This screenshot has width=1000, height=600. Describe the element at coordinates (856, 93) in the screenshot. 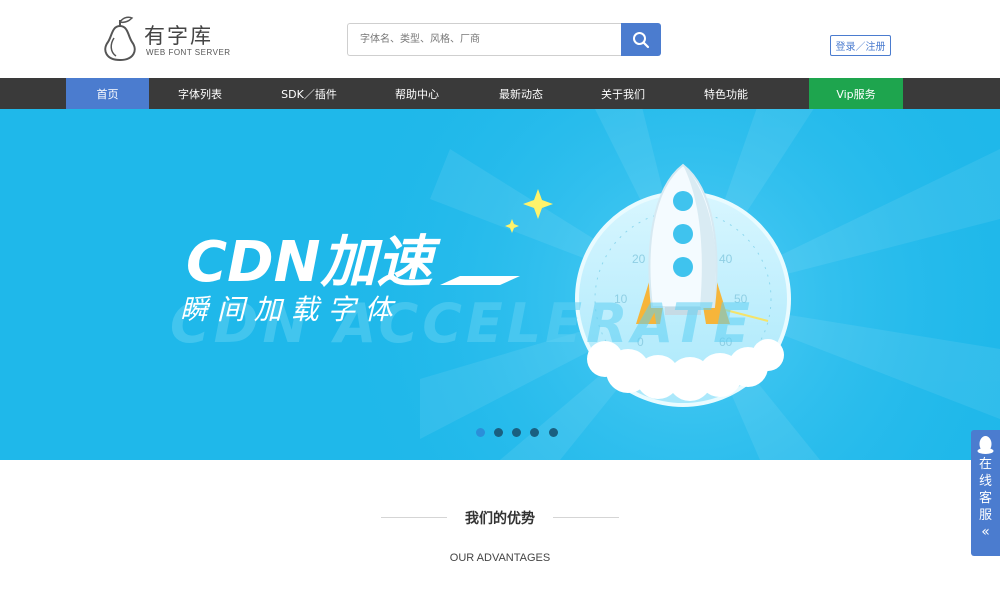

I see `nav-item-vip-service: Vip服务` at that location.